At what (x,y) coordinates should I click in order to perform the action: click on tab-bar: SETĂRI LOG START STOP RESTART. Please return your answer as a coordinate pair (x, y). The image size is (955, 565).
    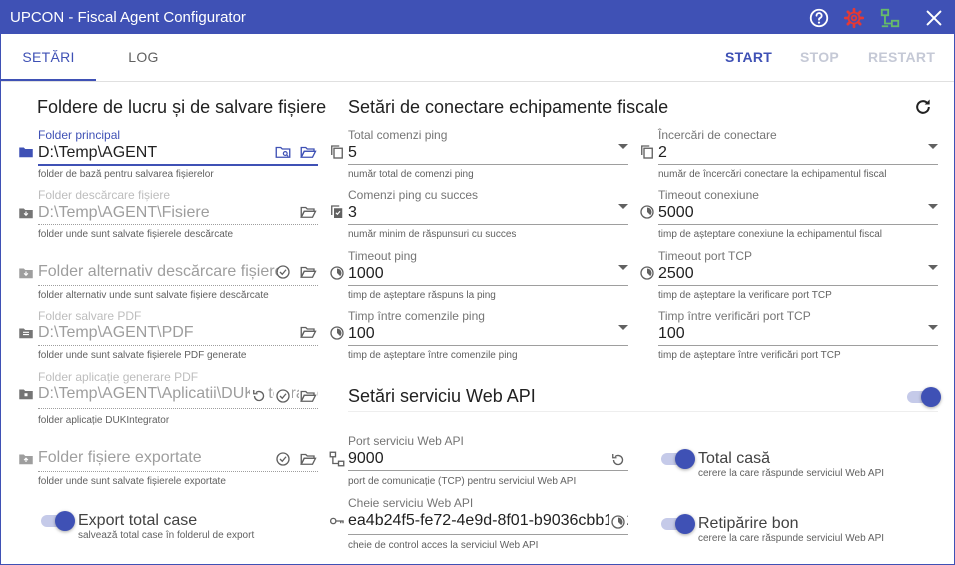
    Looking at the image, I should click on (477, 58).